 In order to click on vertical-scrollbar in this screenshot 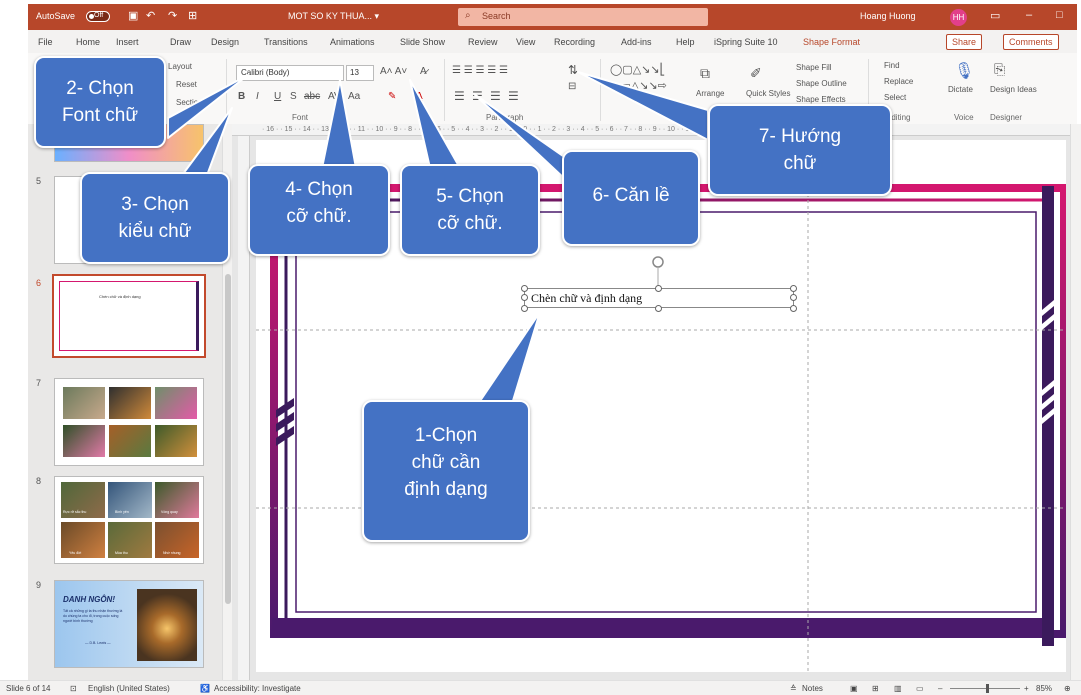, I will do `click(1075, 402)`.